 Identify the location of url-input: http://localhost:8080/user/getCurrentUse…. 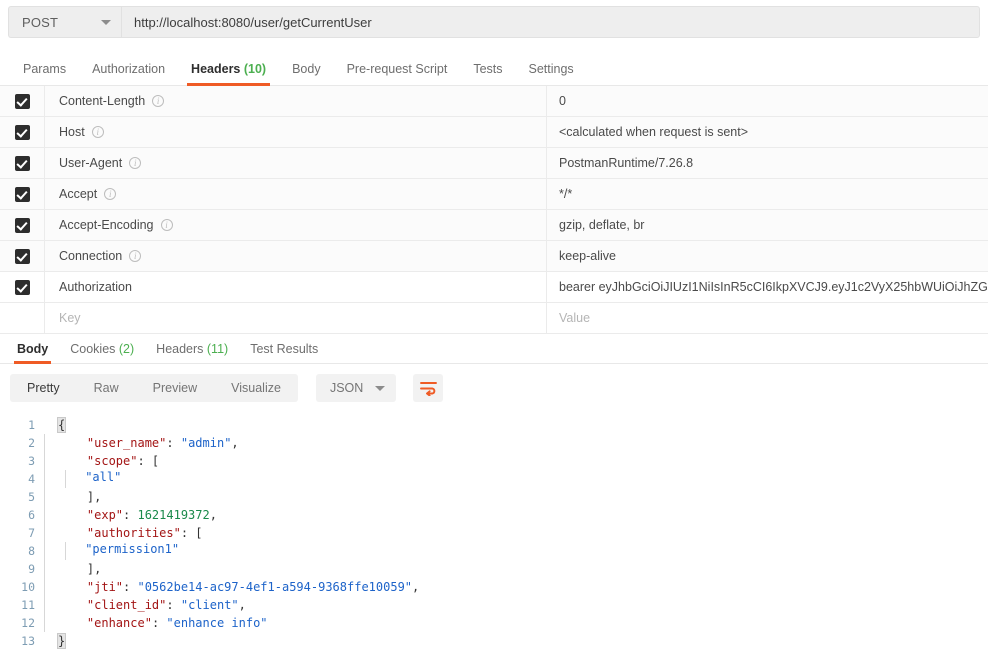
(550, 22).